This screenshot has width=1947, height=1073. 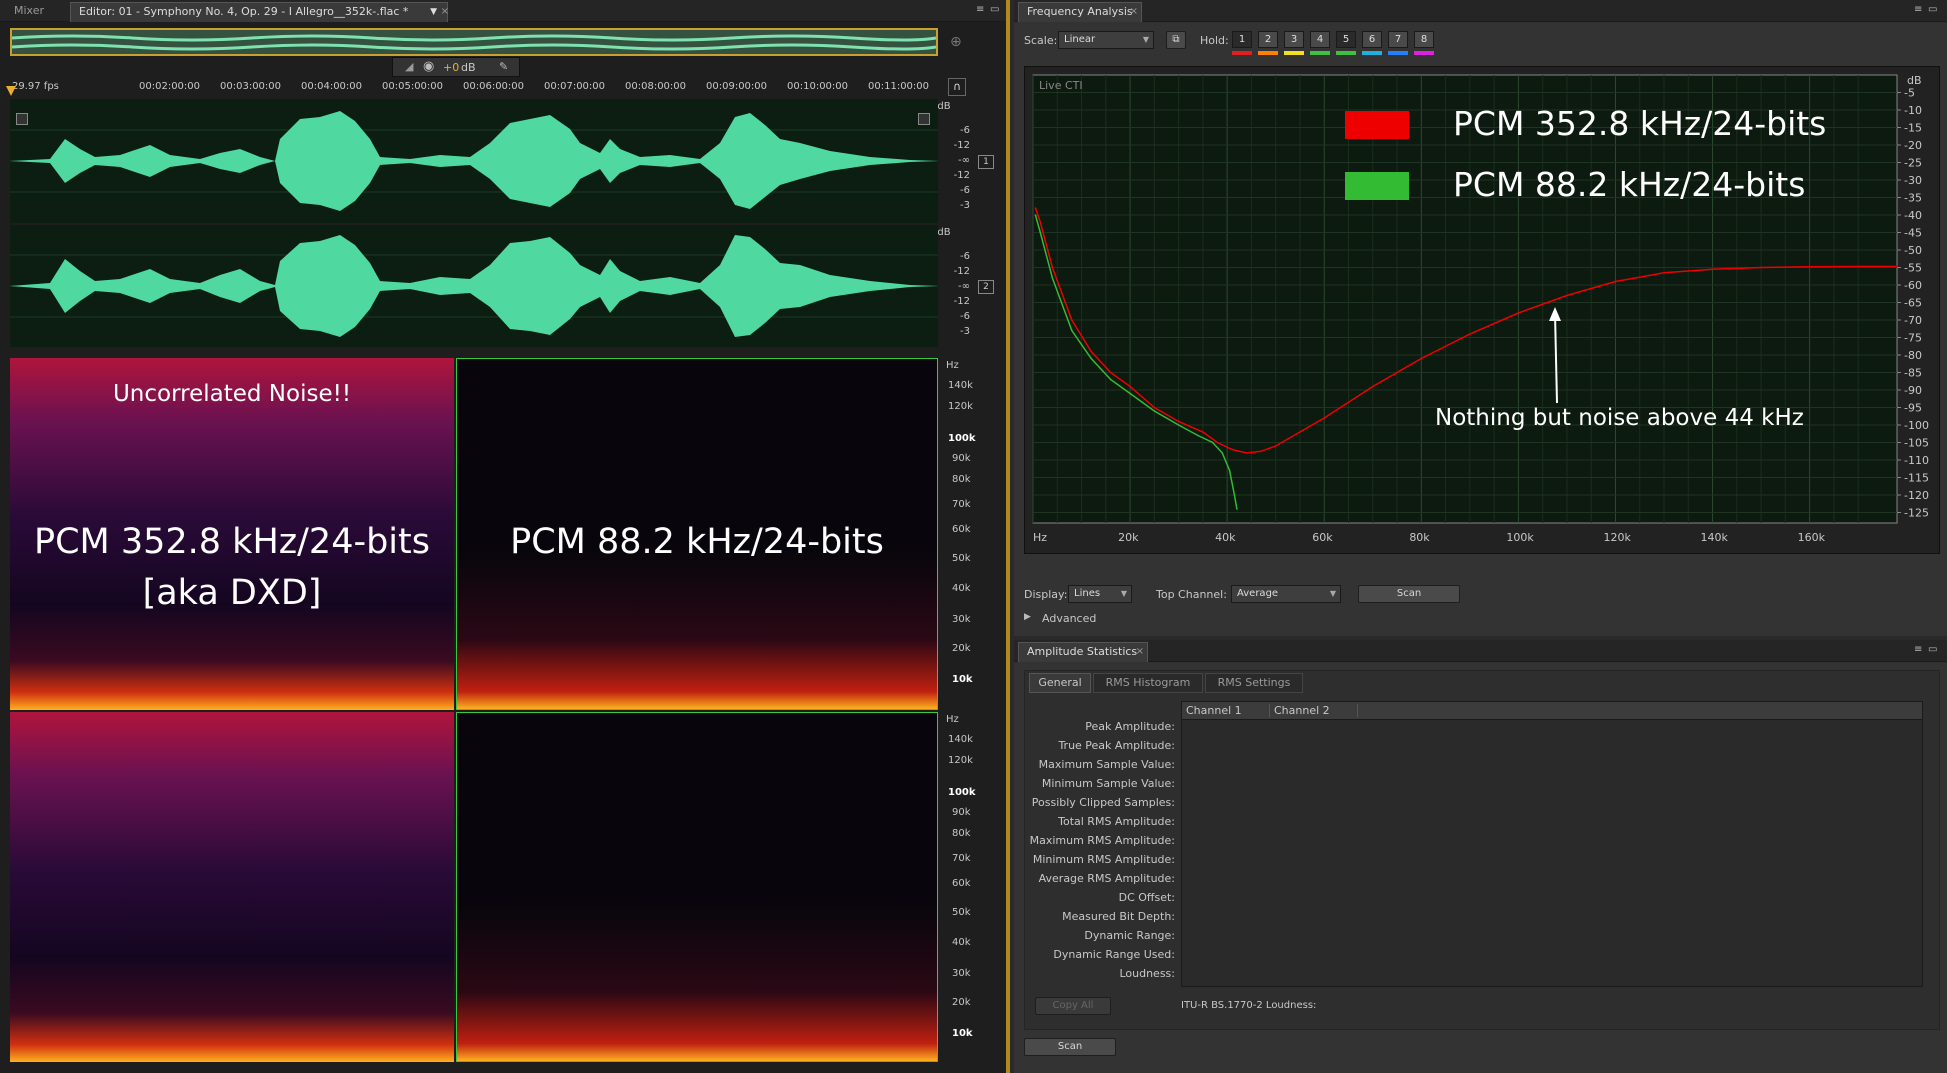 I want to click on subtab-general: General, so click(x=1060, y=683).